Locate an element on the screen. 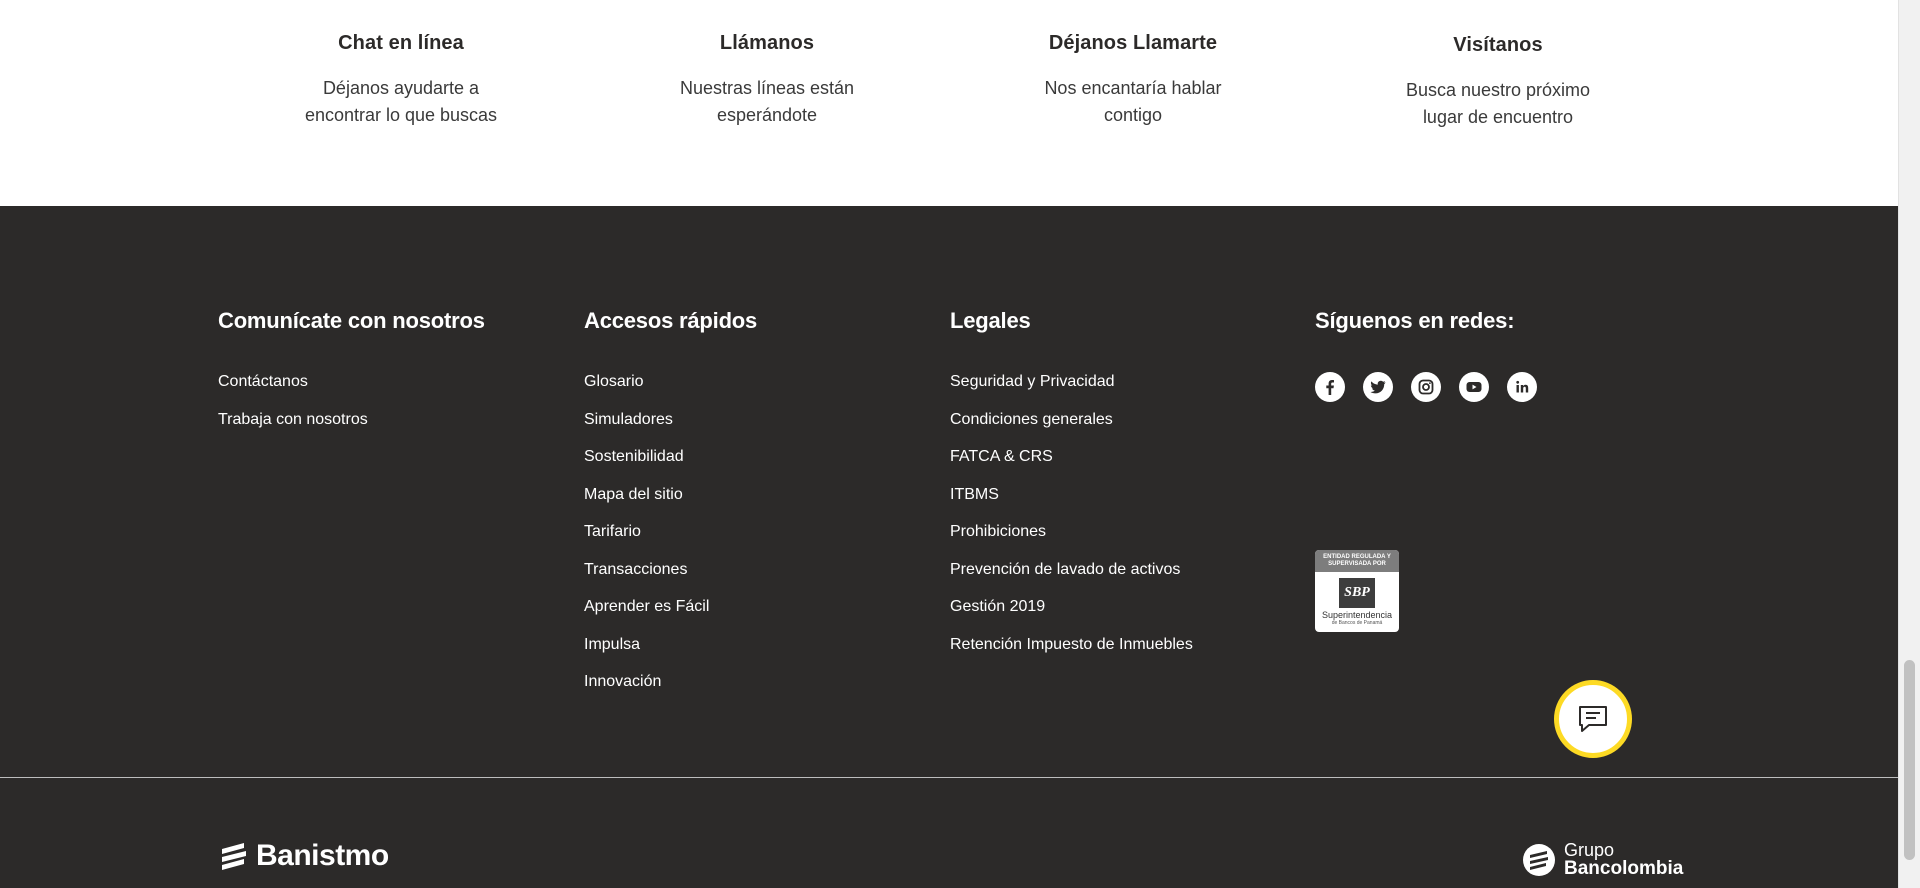 This screenshot has height=888, width=1920. banistmo-mark-icon is located at coordinates (234, 856).